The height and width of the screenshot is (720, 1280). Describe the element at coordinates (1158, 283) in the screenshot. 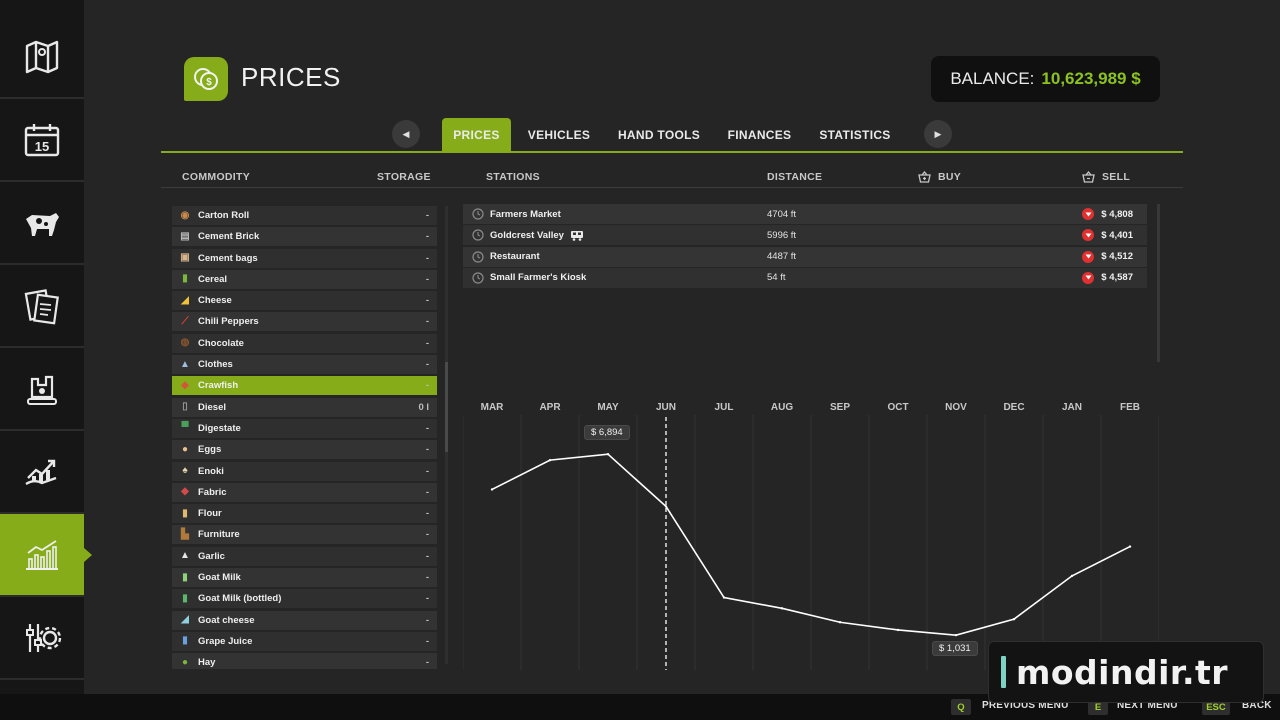

I see `stations-scrollbar` at that location.